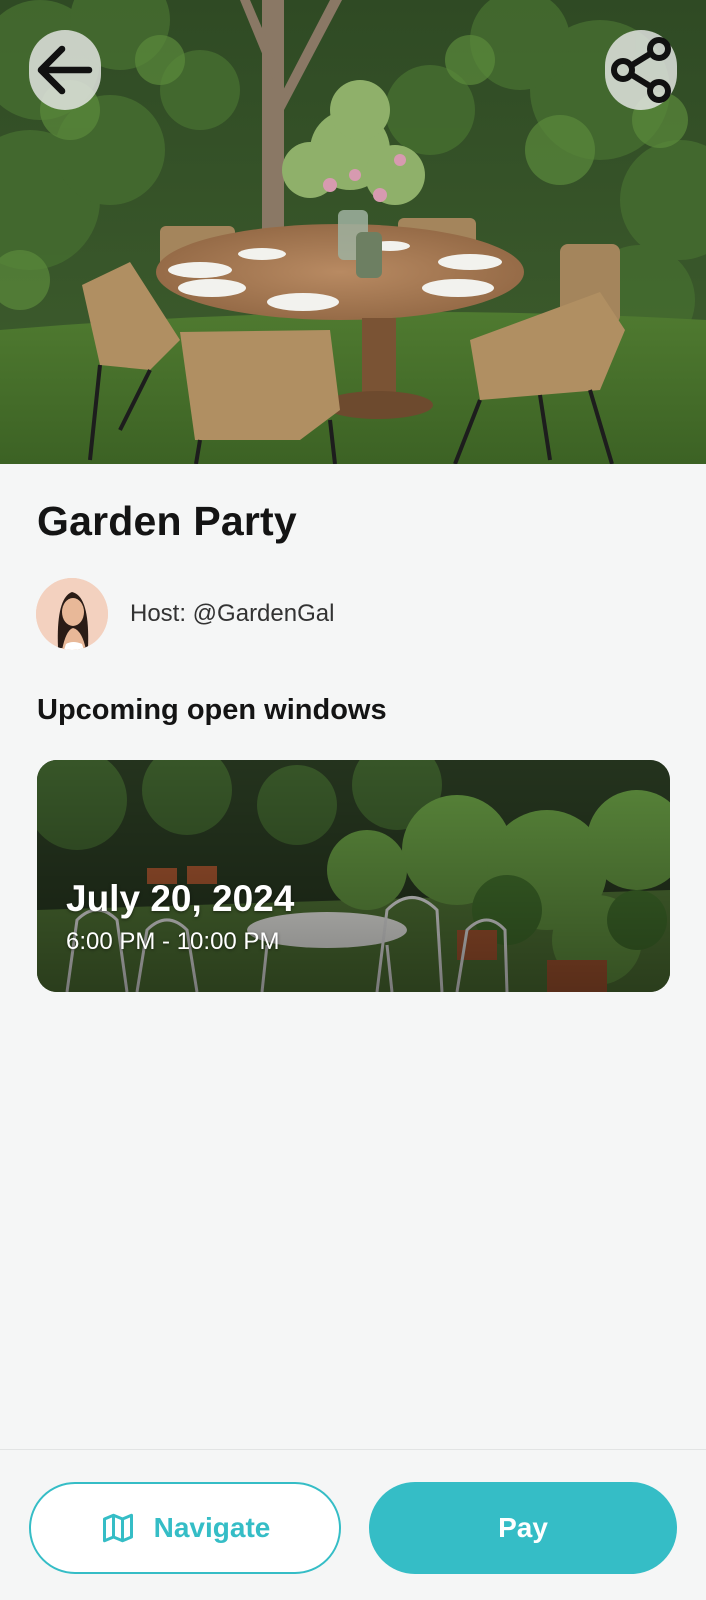  What do you see at coordinates (232, 613) in the screenshot?
I see `host-label: Host: @GardenGal` at bounding box center [232, 613].